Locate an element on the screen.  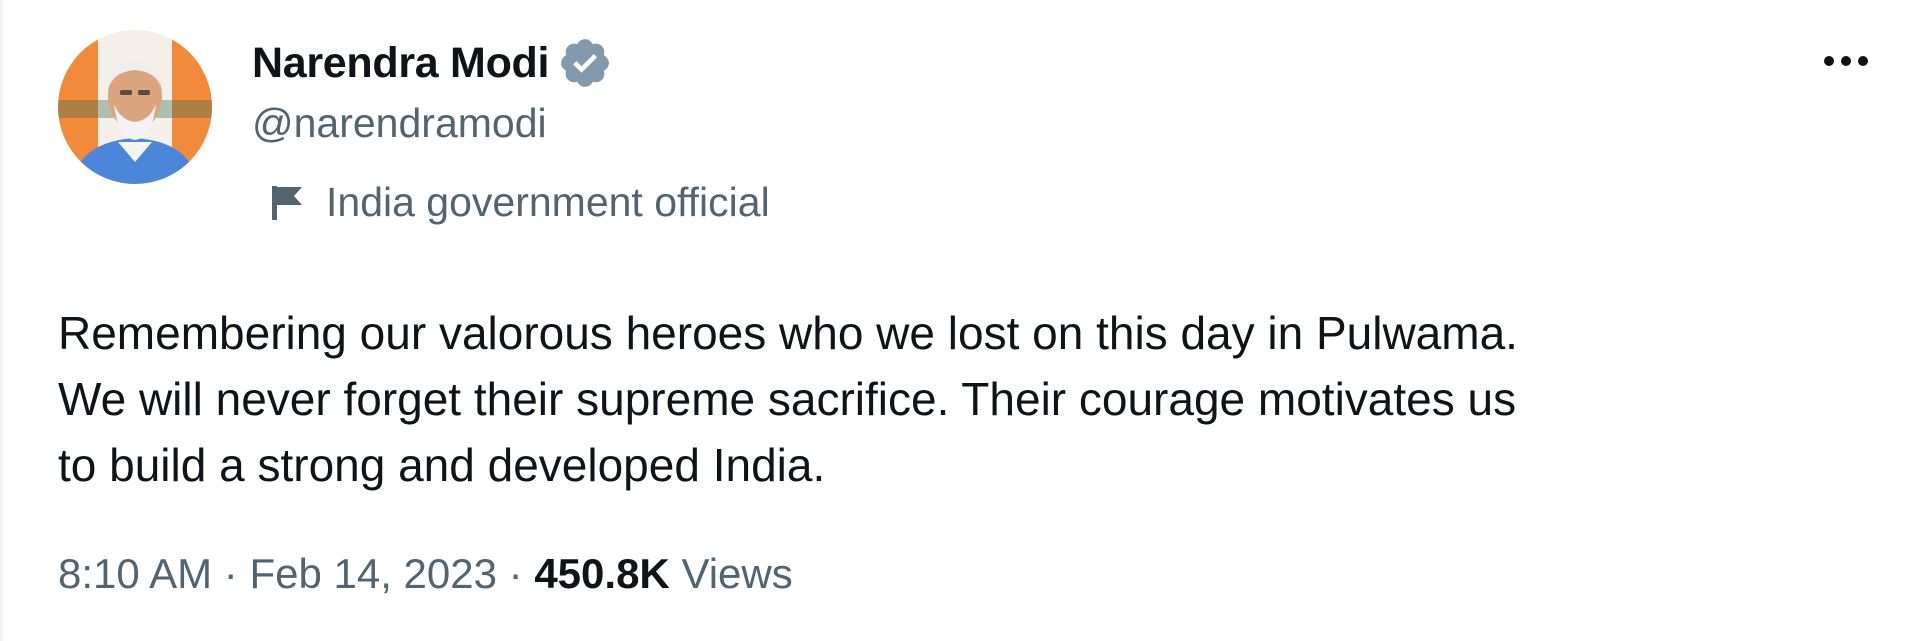
avatar is located at coordinates (135, 107).